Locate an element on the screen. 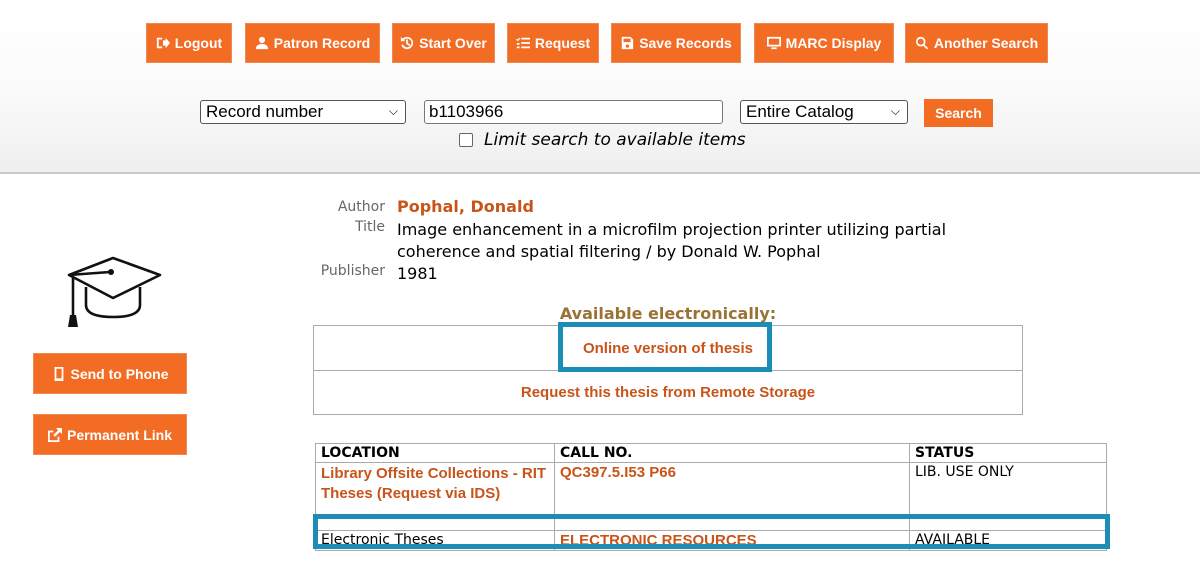 Image resolution: width=1200 pixels, height=567 pixels. search-scope-value: Entire Catalog is located at coordinates (800, 111).